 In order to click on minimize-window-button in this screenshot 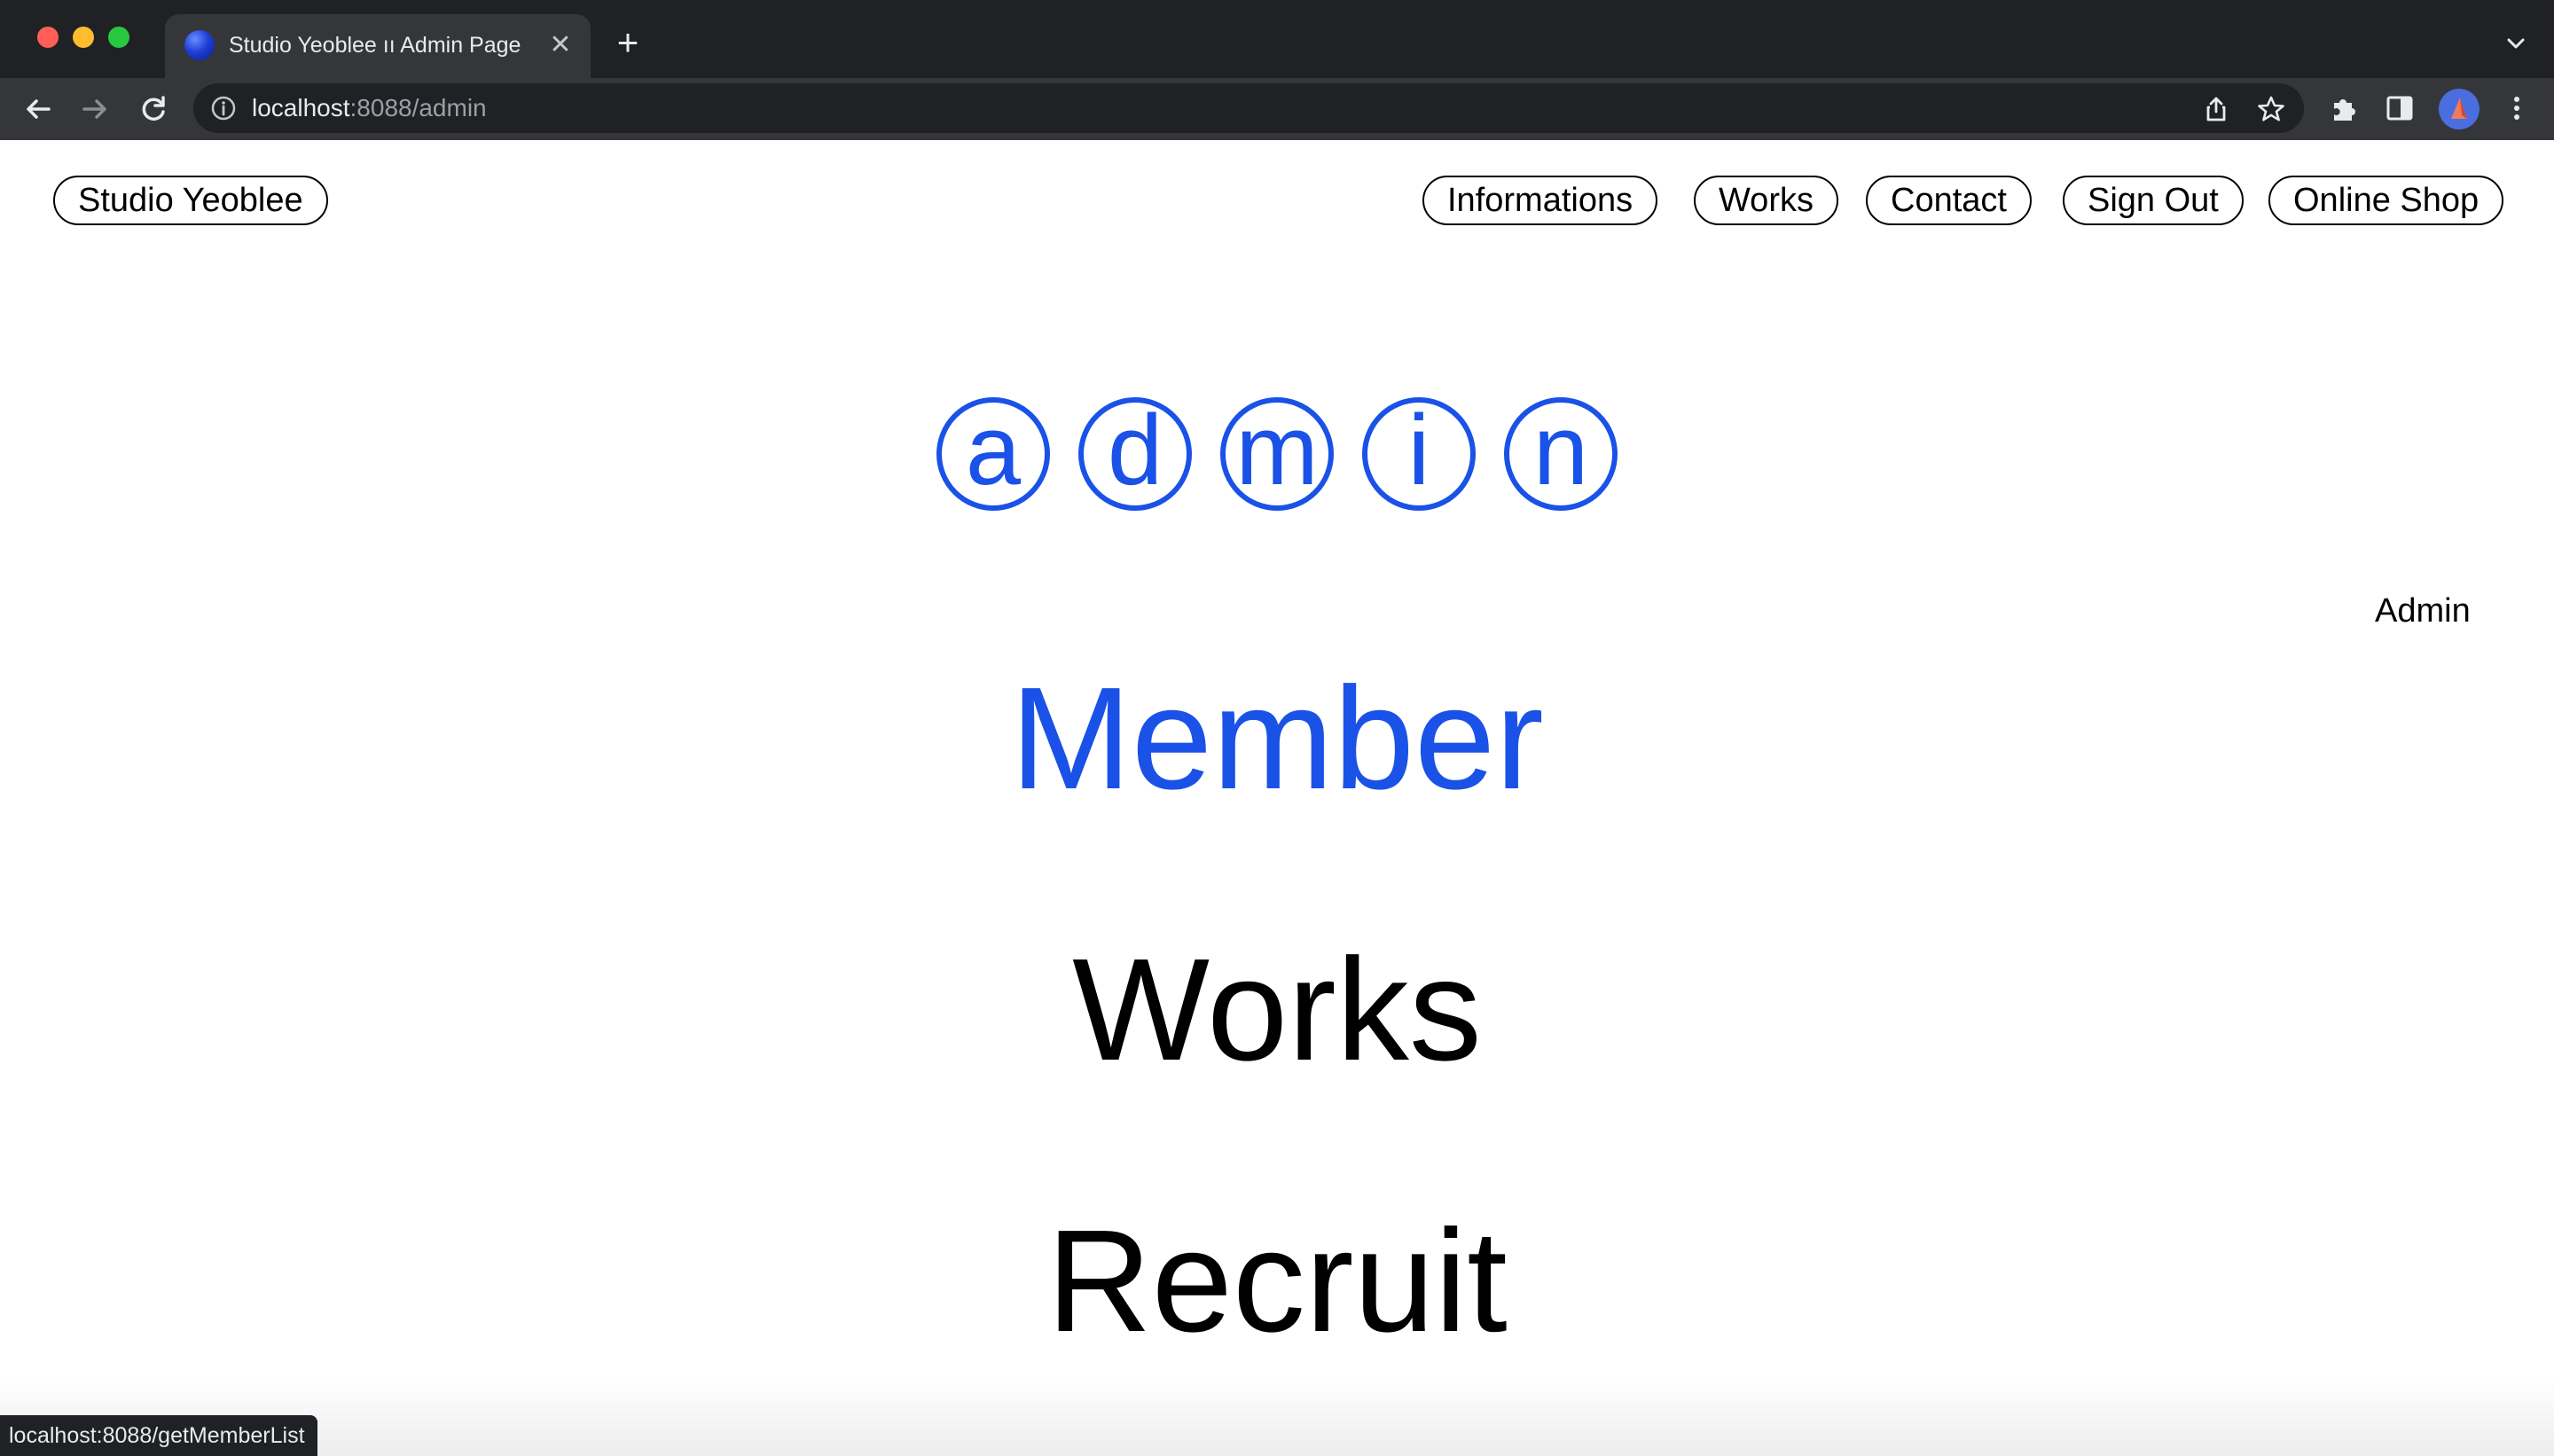, I will do `click(83, 37)`.